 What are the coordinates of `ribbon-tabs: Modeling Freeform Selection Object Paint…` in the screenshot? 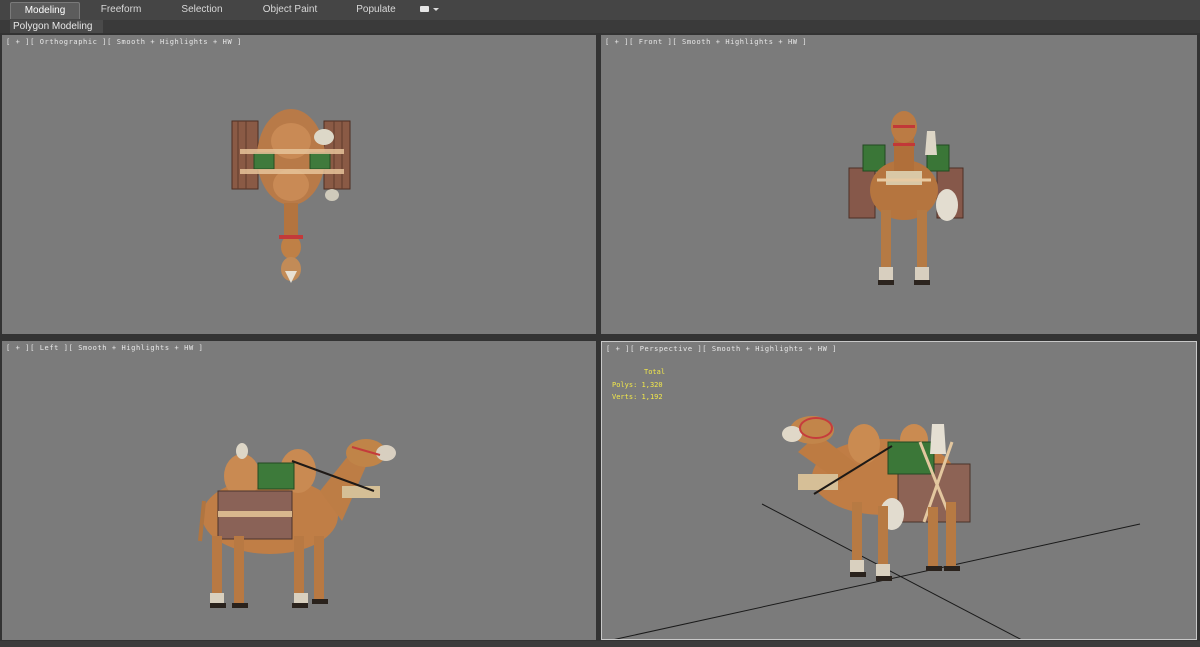 It's located at (600, 10).